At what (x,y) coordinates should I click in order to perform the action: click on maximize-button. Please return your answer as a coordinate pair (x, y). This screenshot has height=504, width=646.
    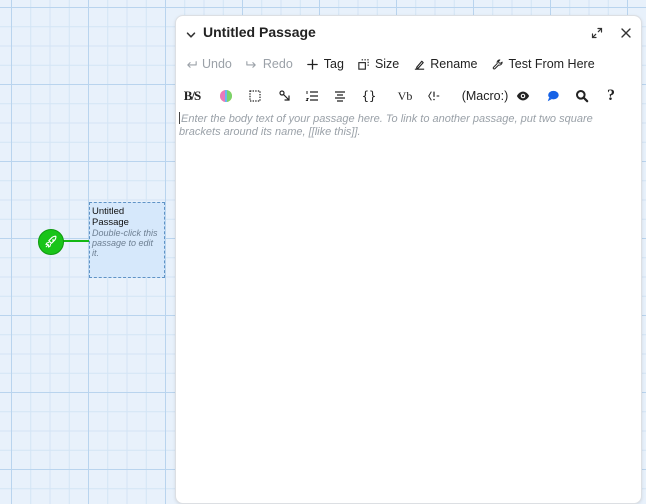
    Looking at the image, I should click on (597, 33).